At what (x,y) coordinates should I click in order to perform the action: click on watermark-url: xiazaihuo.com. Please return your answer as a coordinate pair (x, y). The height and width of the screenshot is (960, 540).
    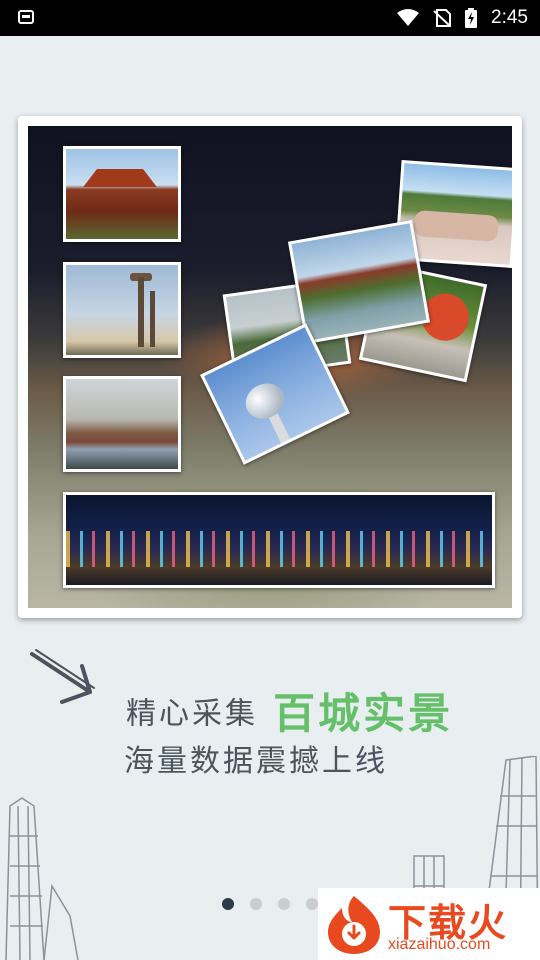
    Looking at the image, I should click on (439, 944).